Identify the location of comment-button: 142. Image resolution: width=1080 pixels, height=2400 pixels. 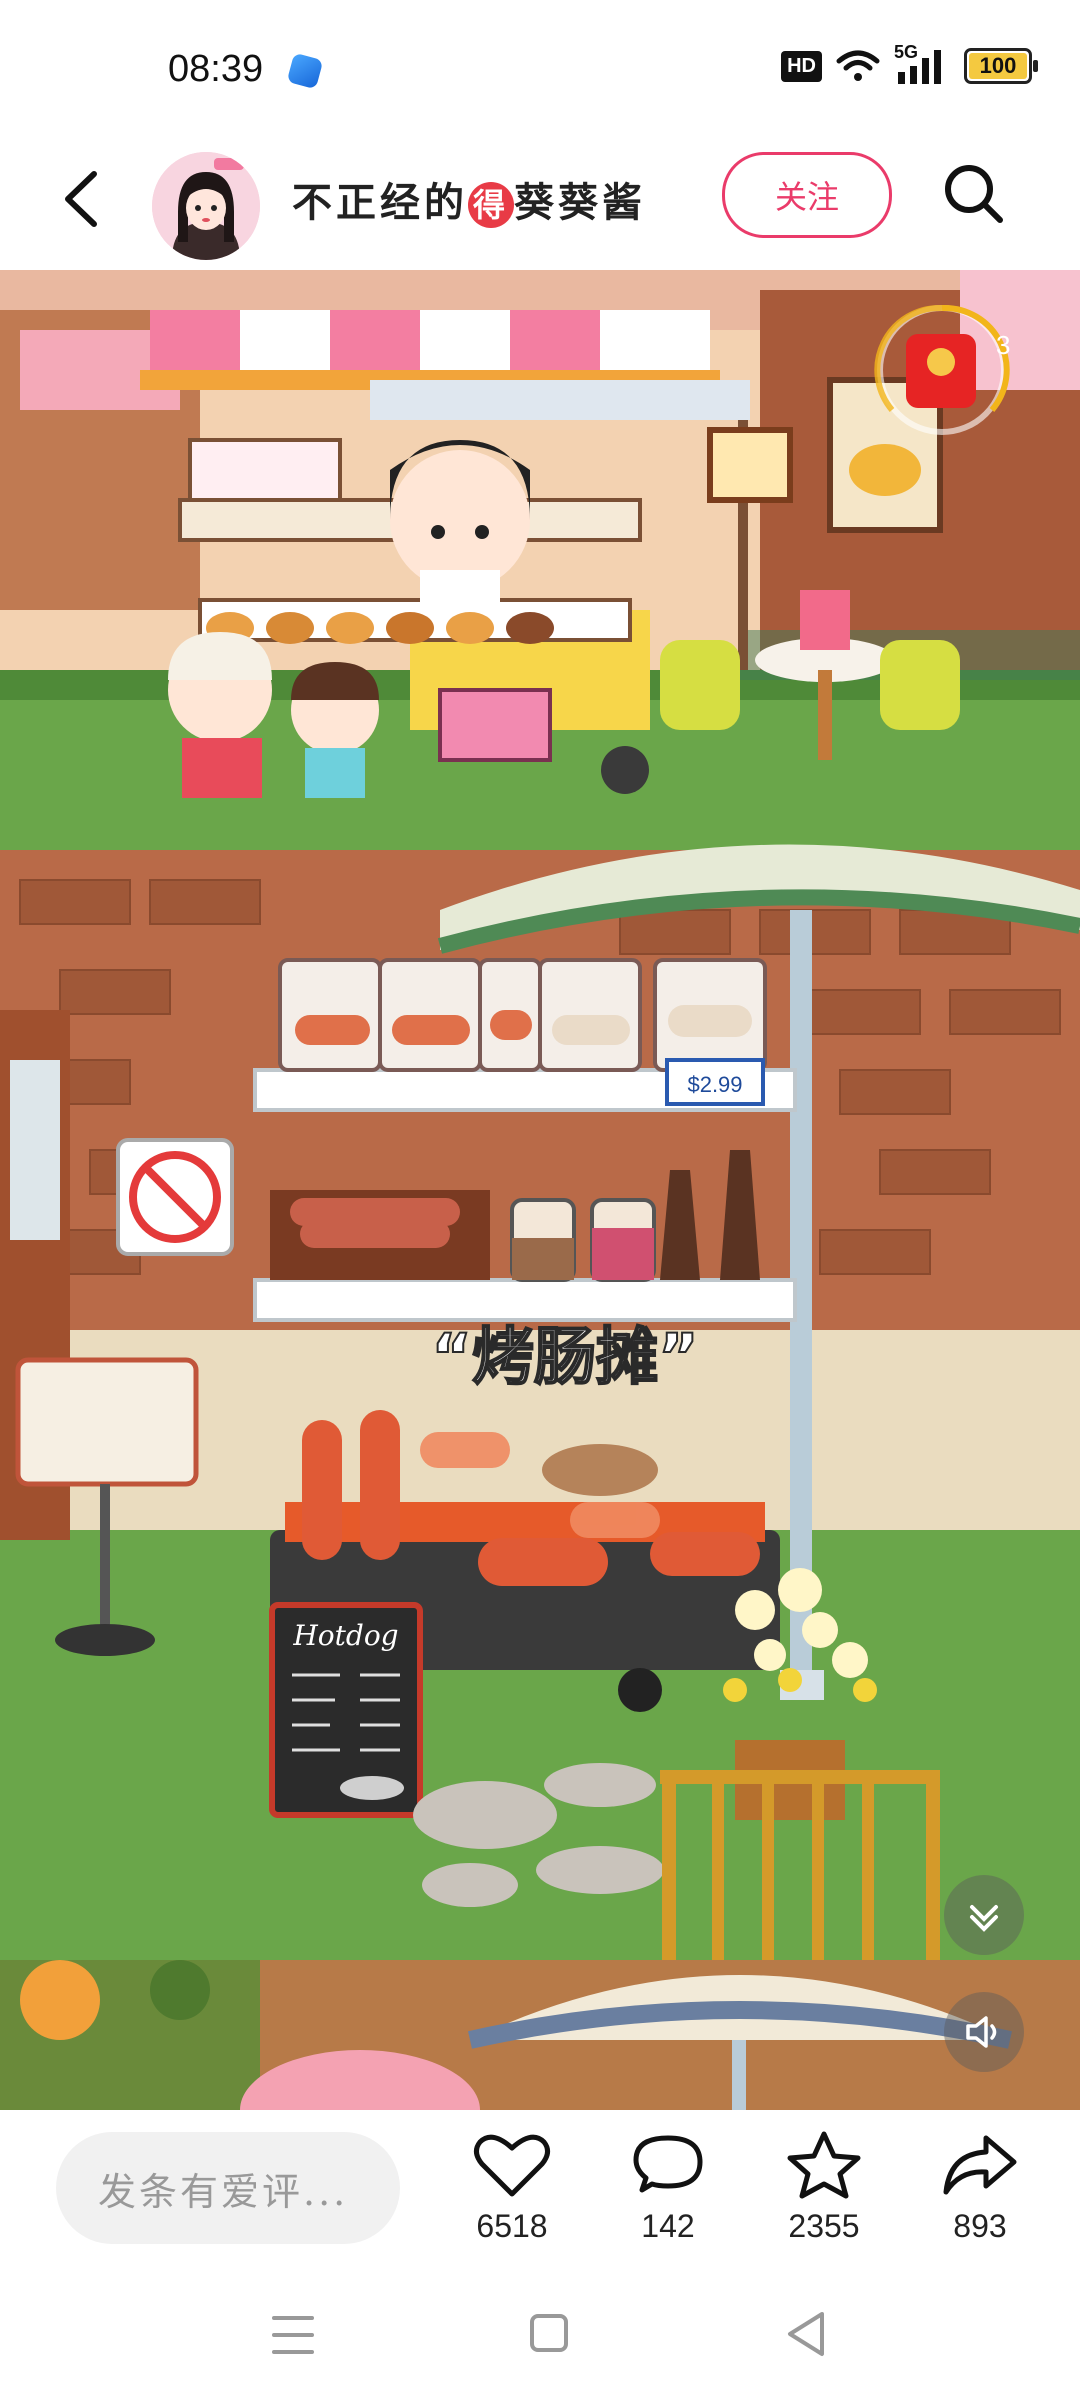
(668, 2187).